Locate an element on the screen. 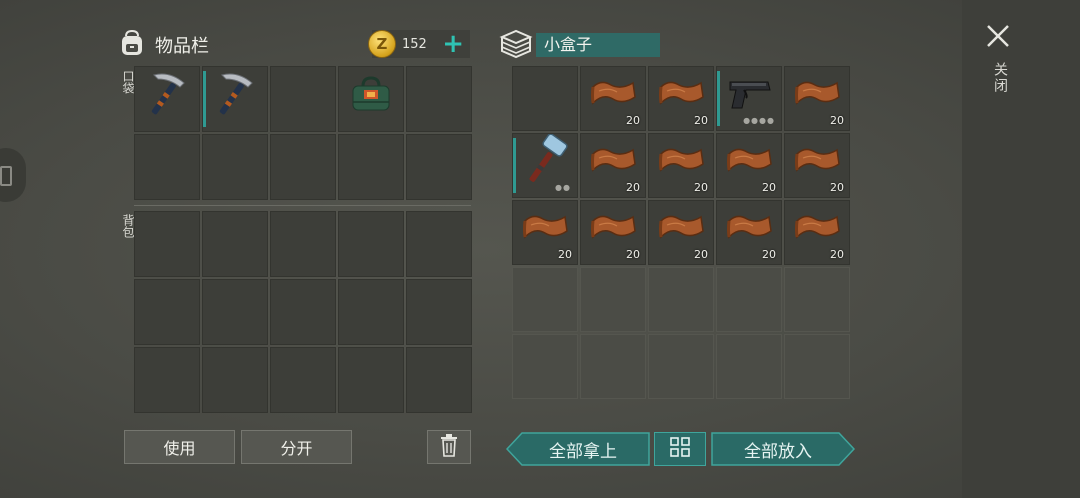  use-button: 使用 is located at coordinates (179, 447).